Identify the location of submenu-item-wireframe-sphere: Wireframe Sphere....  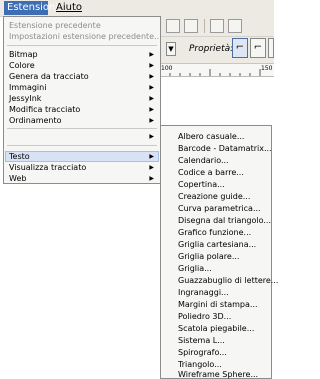
(216, 375).